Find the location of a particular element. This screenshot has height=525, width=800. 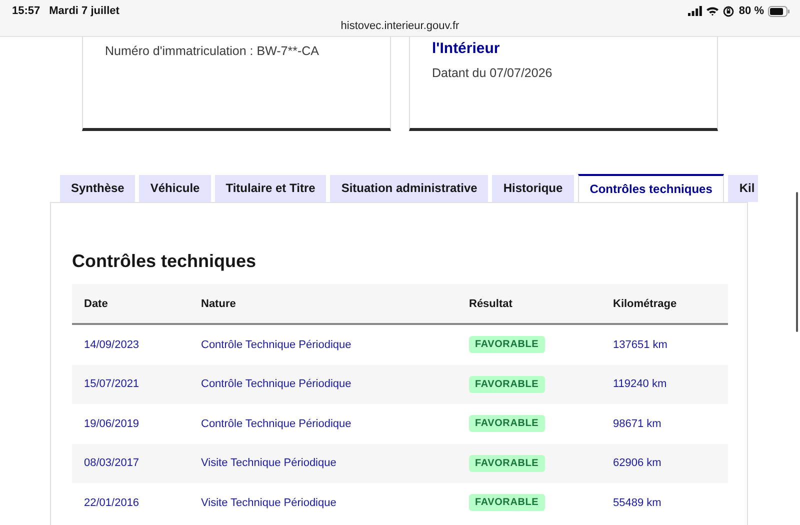

orientation-lock-icon is located at coordinates (728, 11).